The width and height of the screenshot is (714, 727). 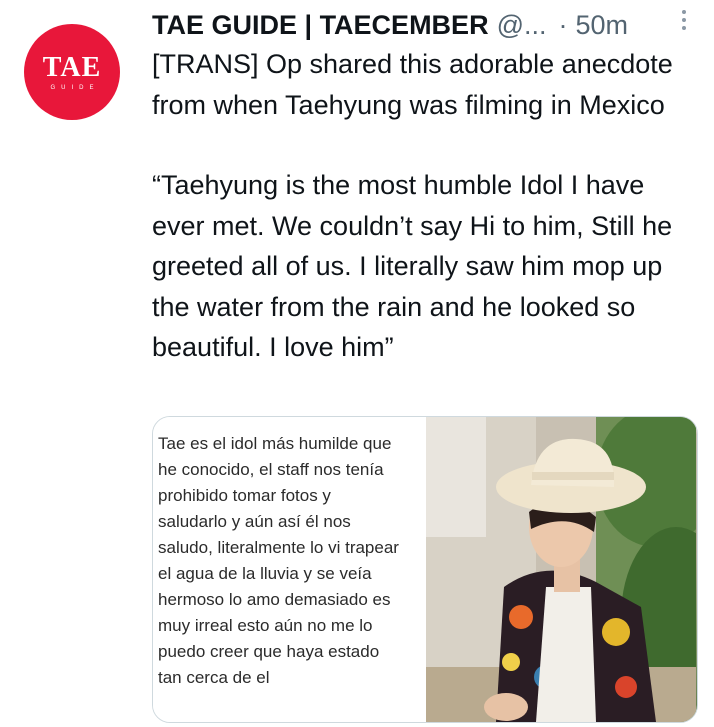 I want to click on avatar: TAE GUIDE, so click(x=72, y=72).